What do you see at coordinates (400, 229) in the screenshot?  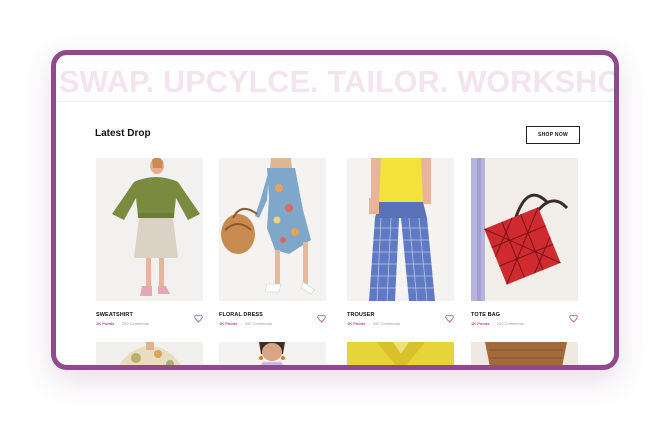 I see `product-image-trouser` at bounding box center [400, 229].